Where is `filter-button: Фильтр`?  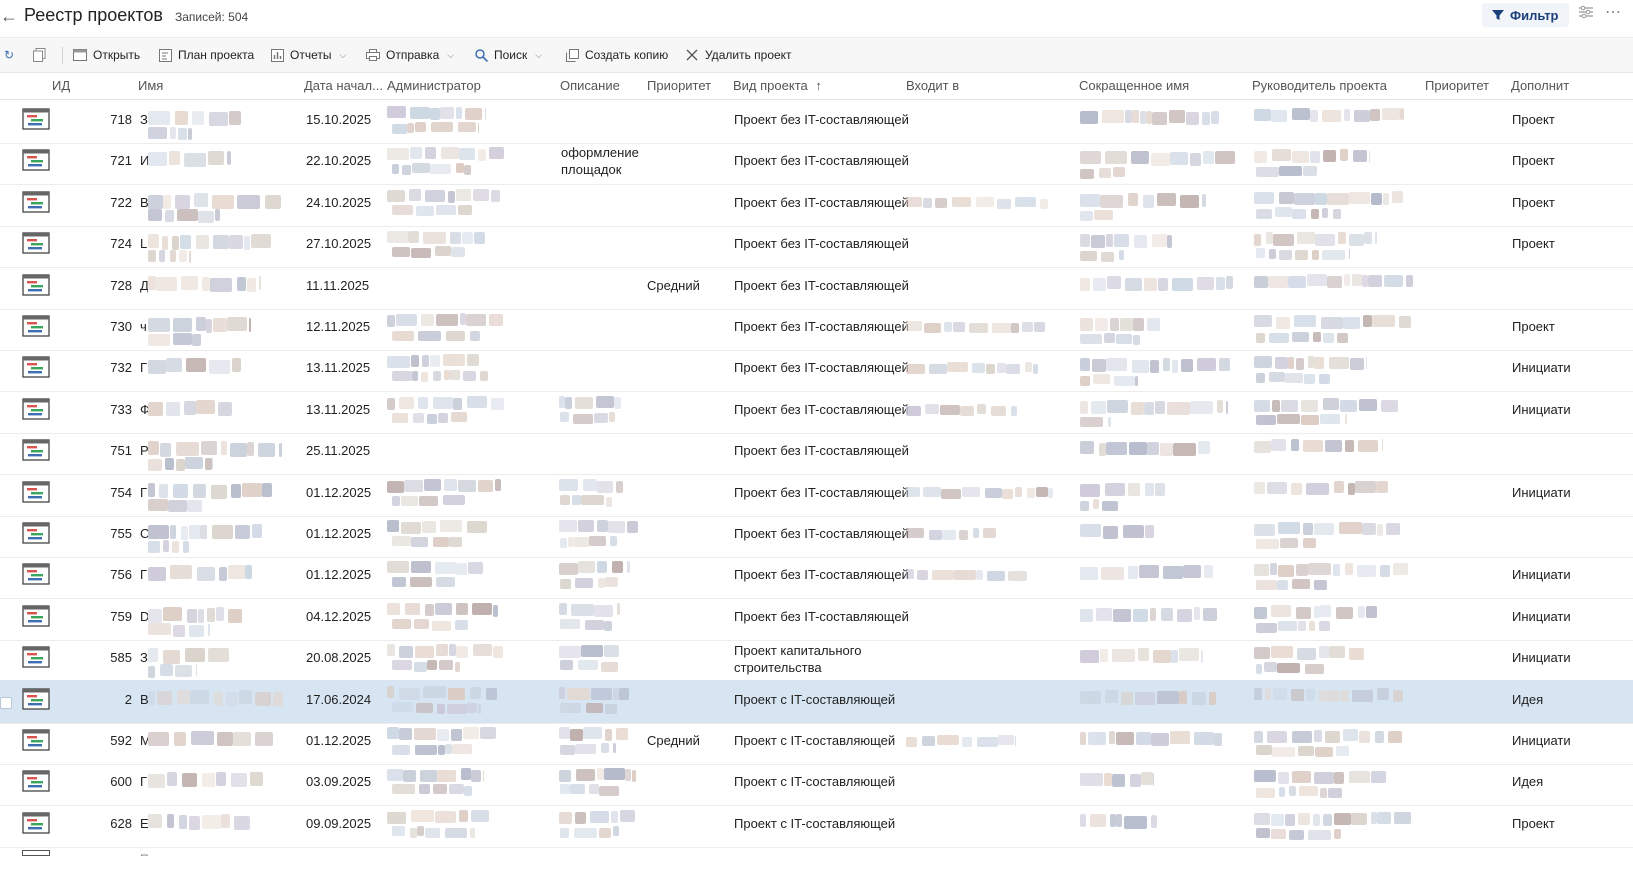 filter-button: Фильтр is located at coordinates (1525, 15).